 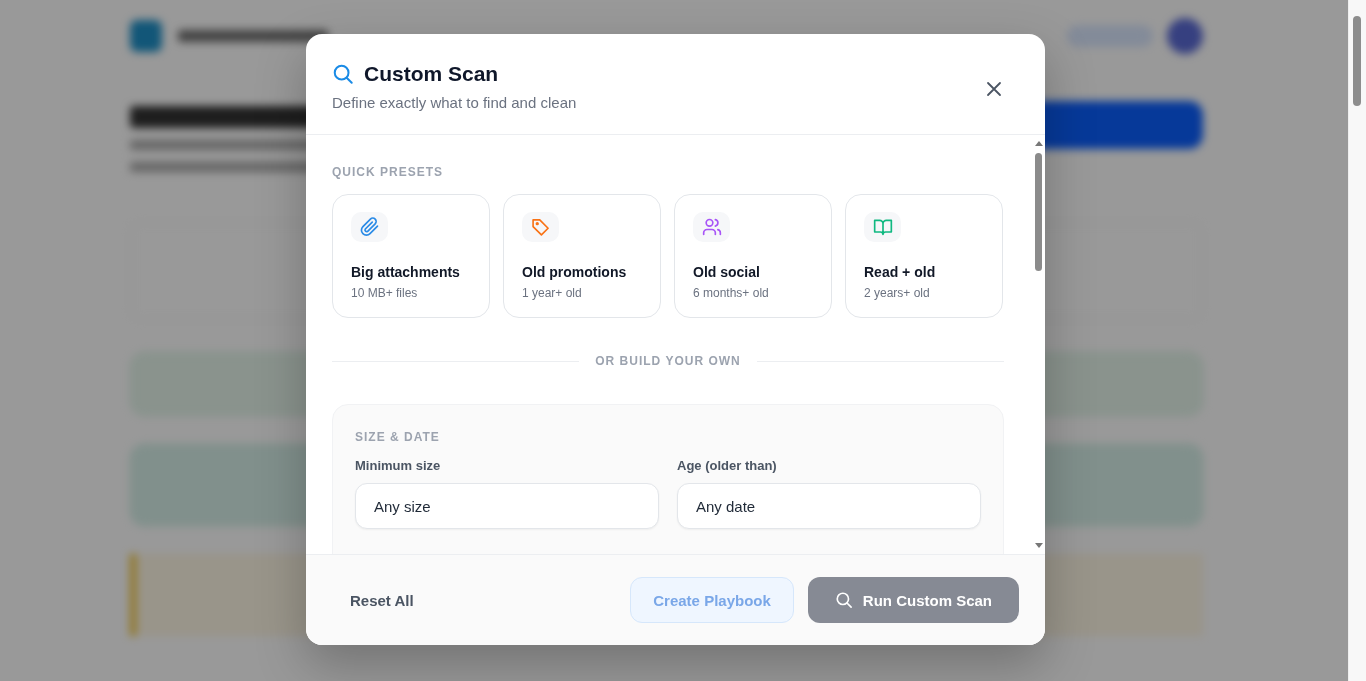 I want to click on select-field: Any size, so click(x=507, y=506).